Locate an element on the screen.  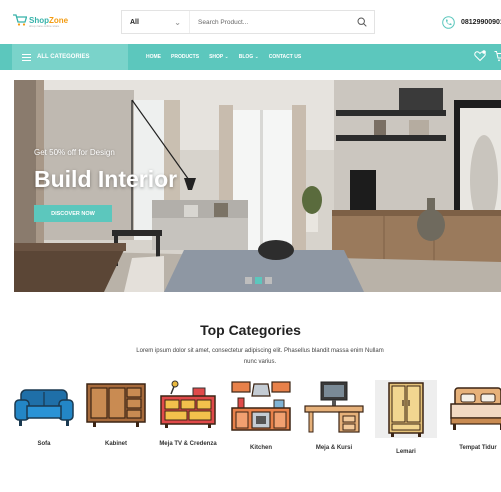
search-icon is located at coordinates (362, 22).